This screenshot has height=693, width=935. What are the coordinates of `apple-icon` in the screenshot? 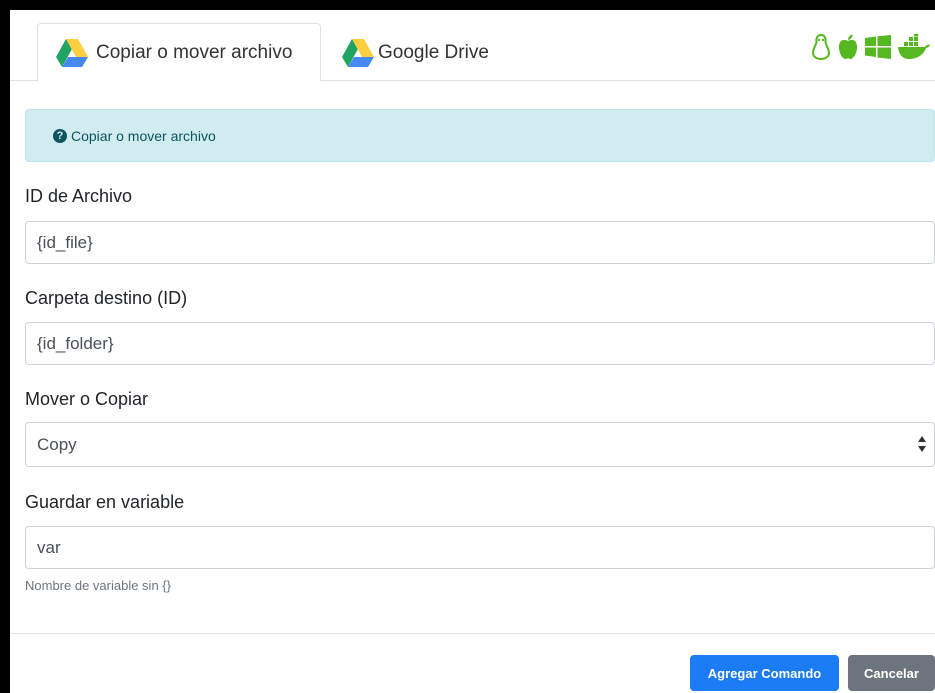 It's located at (848, 46).